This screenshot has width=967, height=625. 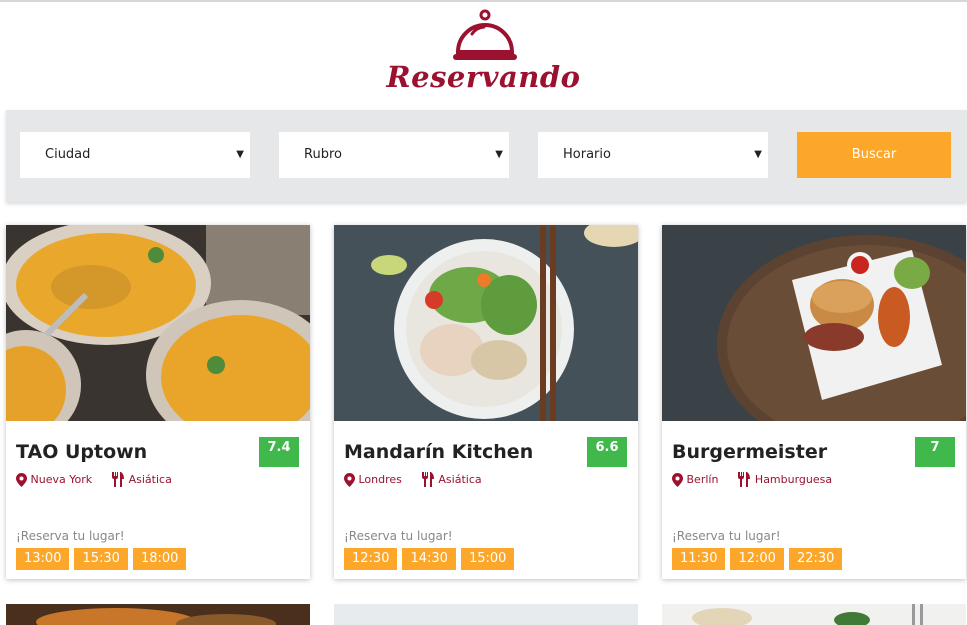 What do you see at coordinates (61, 479) in the screenshot?
I see `restaurant-city: Nueva York` at bounding box center [61, 479].